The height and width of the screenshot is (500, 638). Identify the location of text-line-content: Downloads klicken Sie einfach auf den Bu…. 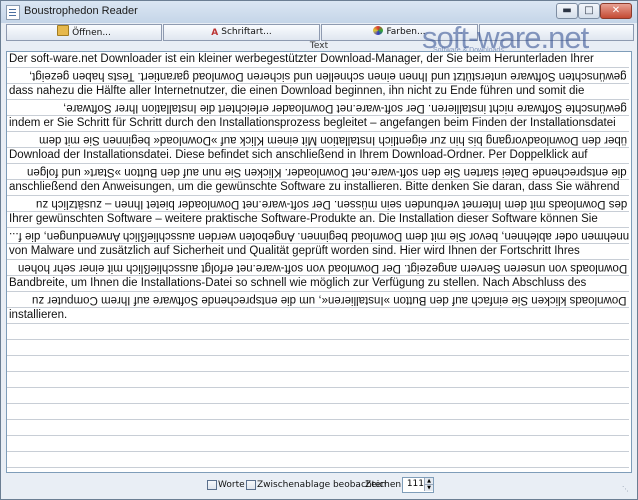
(329, 300).